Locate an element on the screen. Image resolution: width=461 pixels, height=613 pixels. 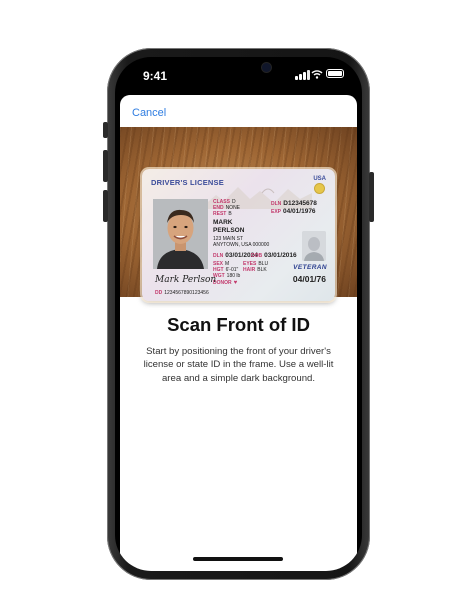
license-photo is located at coordinates (180, 234).